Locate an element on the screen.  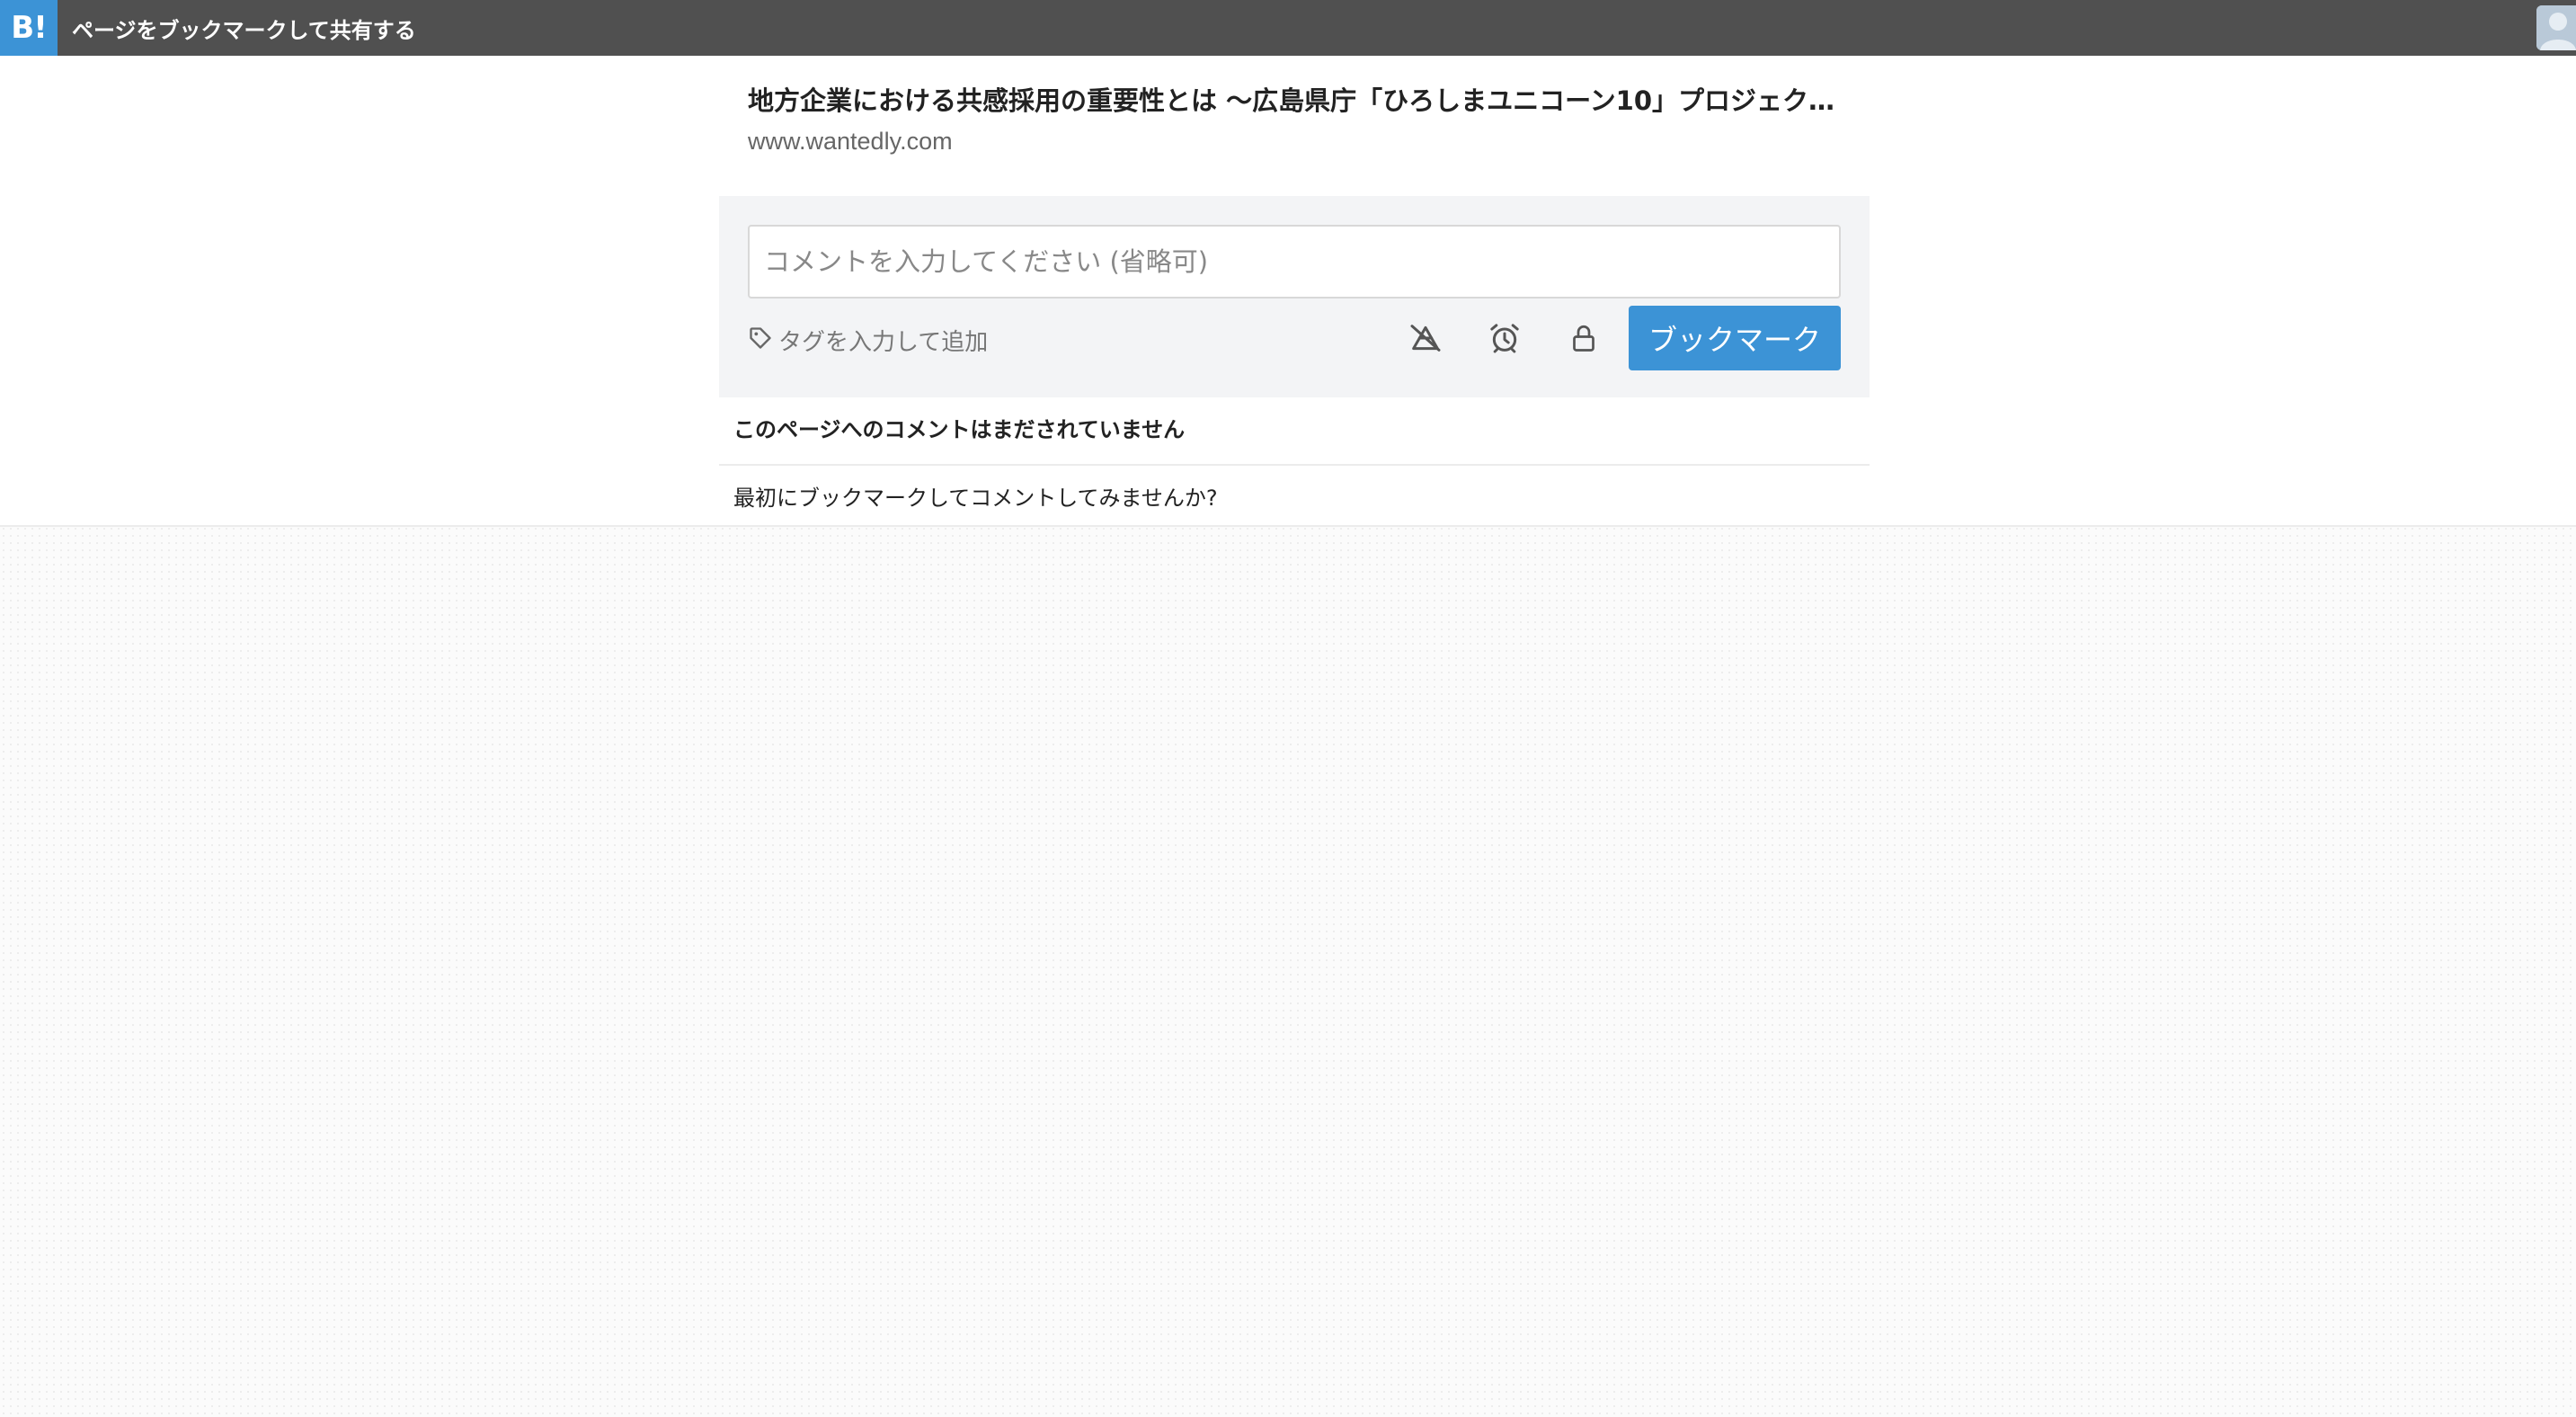
reminder-toggle-button is located at coordinates (1505, 340).